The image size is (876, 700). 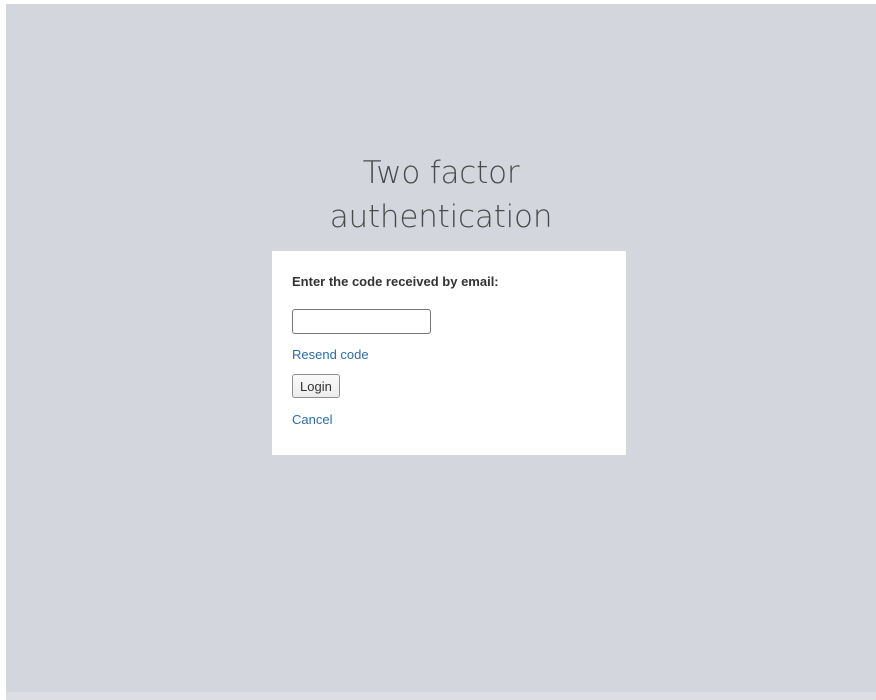 I want to click on page-title: Two factor authentication, so click(x=441, y=195).